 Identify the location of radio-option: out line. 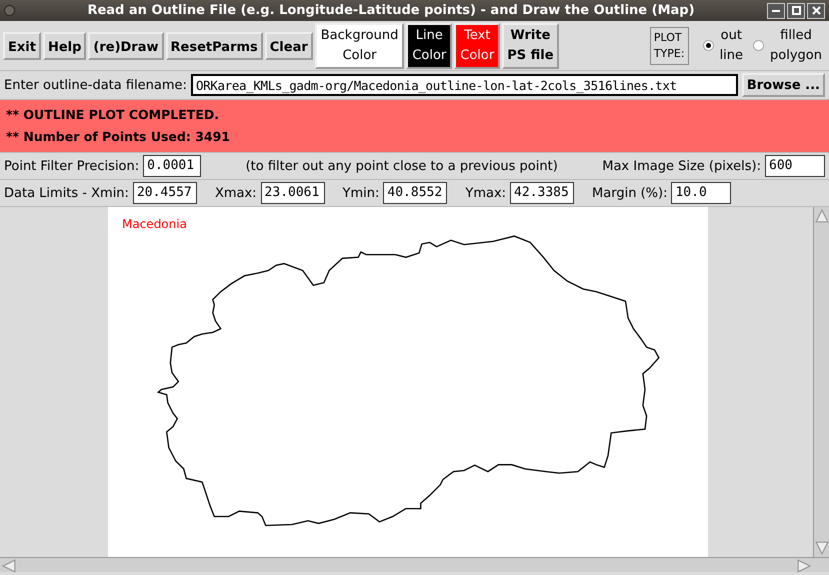
(723, 46).